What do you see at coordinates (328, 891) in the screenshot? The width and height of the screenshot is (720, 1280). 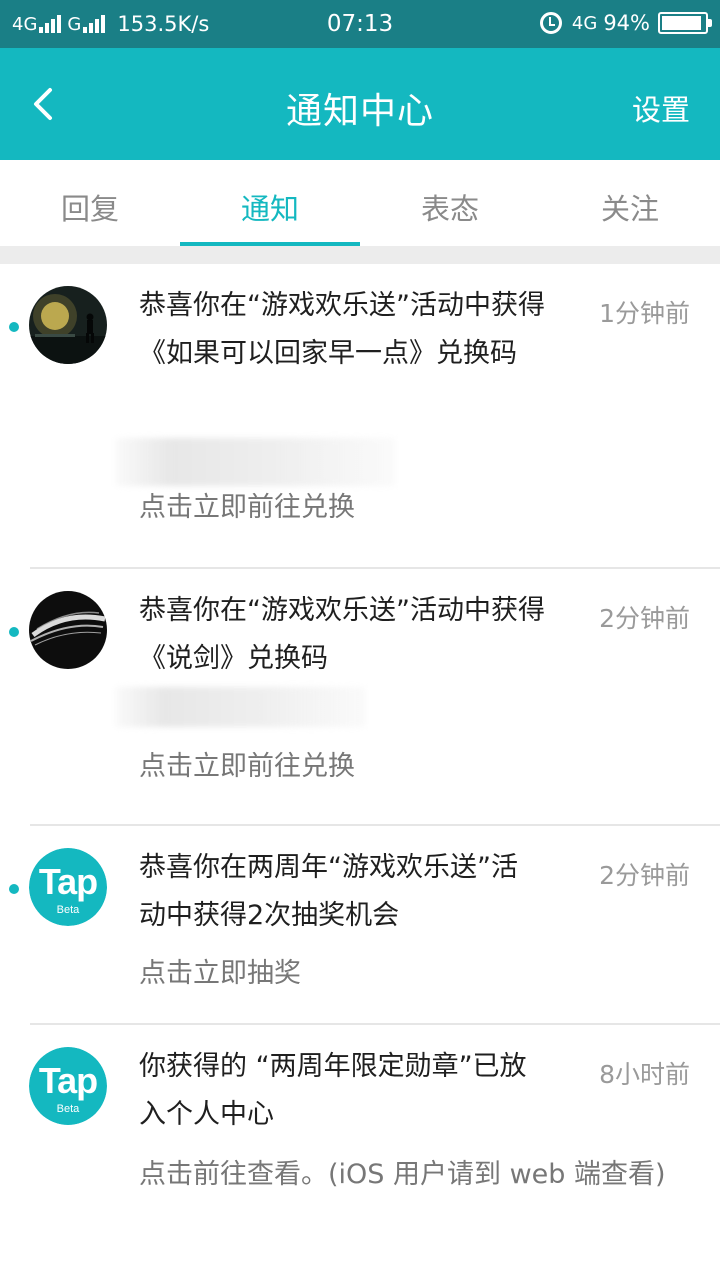 I see `notification-text: 恭喜你在两周年“游戏欢乐送”活动中获得2次抽奖机会` at bounding box center [328, 891].